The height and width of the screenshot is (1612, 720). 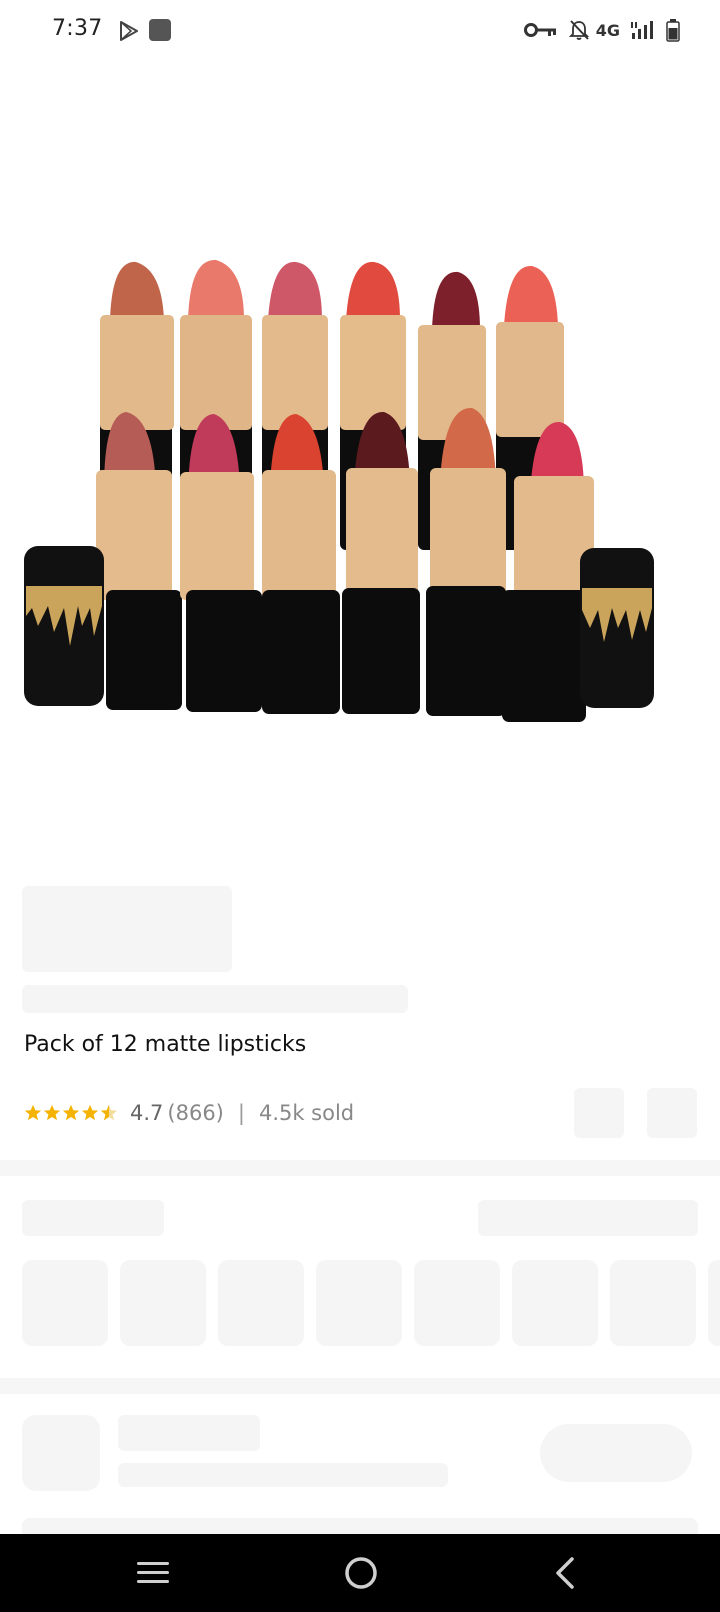 I want to click on rating-count: (866), so click(x=195, y=1113).